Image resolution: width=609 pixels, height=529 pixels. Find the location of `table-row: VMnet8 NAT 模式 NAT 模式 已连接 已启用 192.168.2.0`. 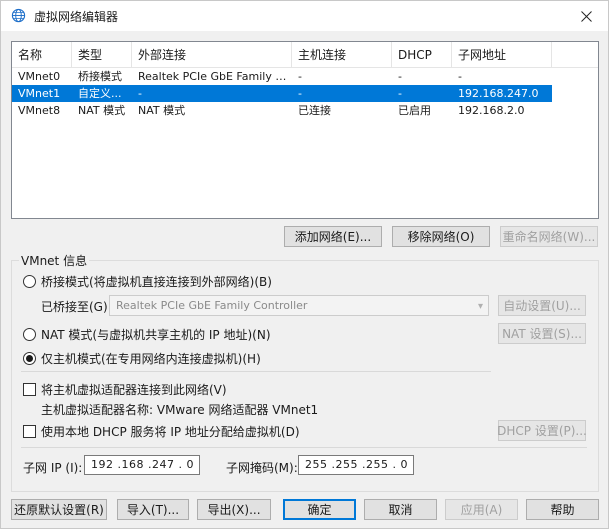

table-row: VMnet8 NAT 模式 NAT 模式 已连接 已启用 192.168.2.0 is located at coordinates (305, 110).